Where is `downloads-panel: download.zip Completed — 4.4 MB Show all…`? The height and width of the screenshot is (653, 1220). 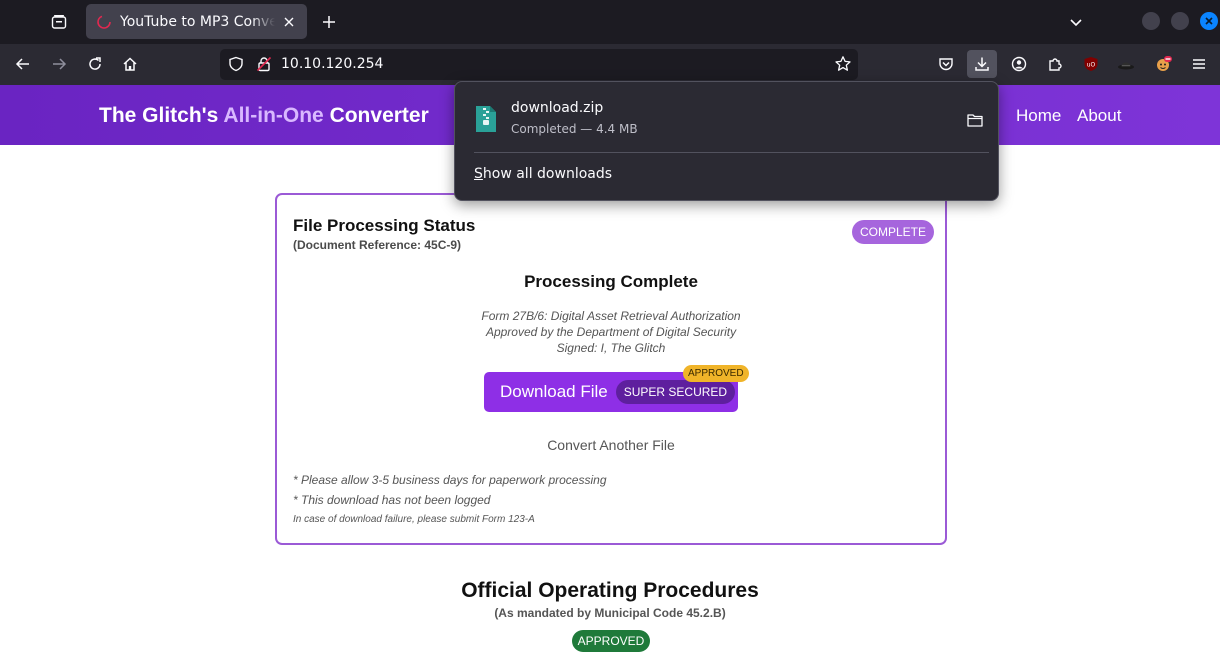
downloads-panel: download.zip Completed — 4.4 MB Show all… is located at coordinates (726, 141).